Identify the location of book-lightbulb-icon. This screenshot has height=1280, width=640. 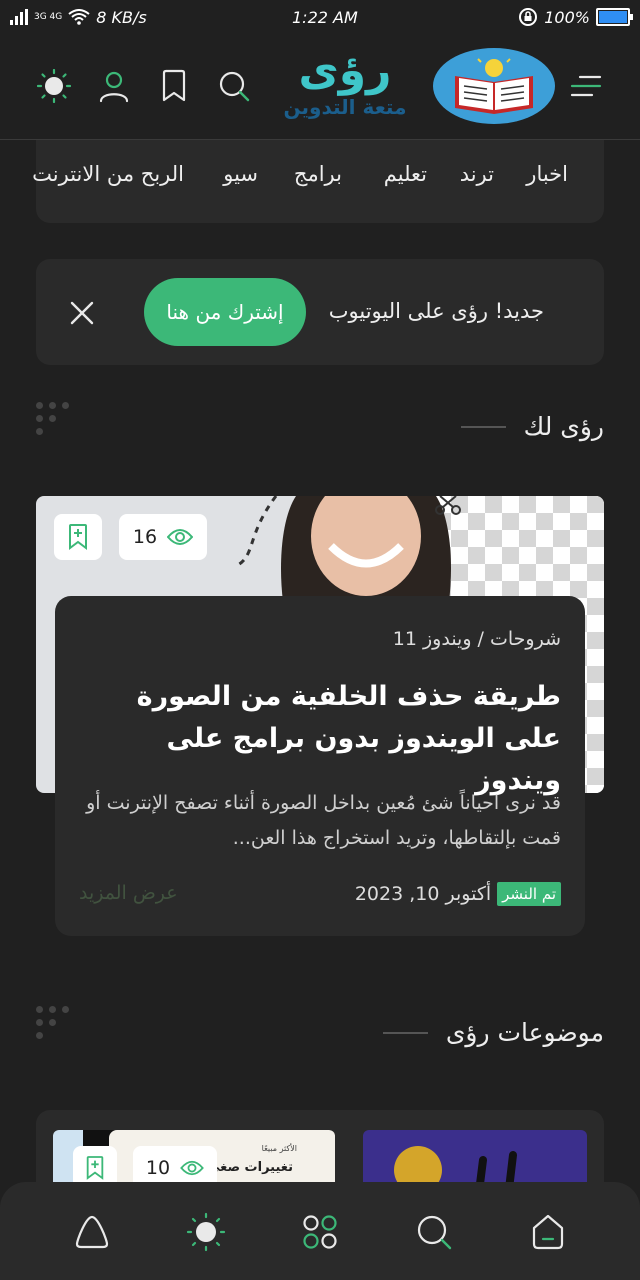
(494, 86).